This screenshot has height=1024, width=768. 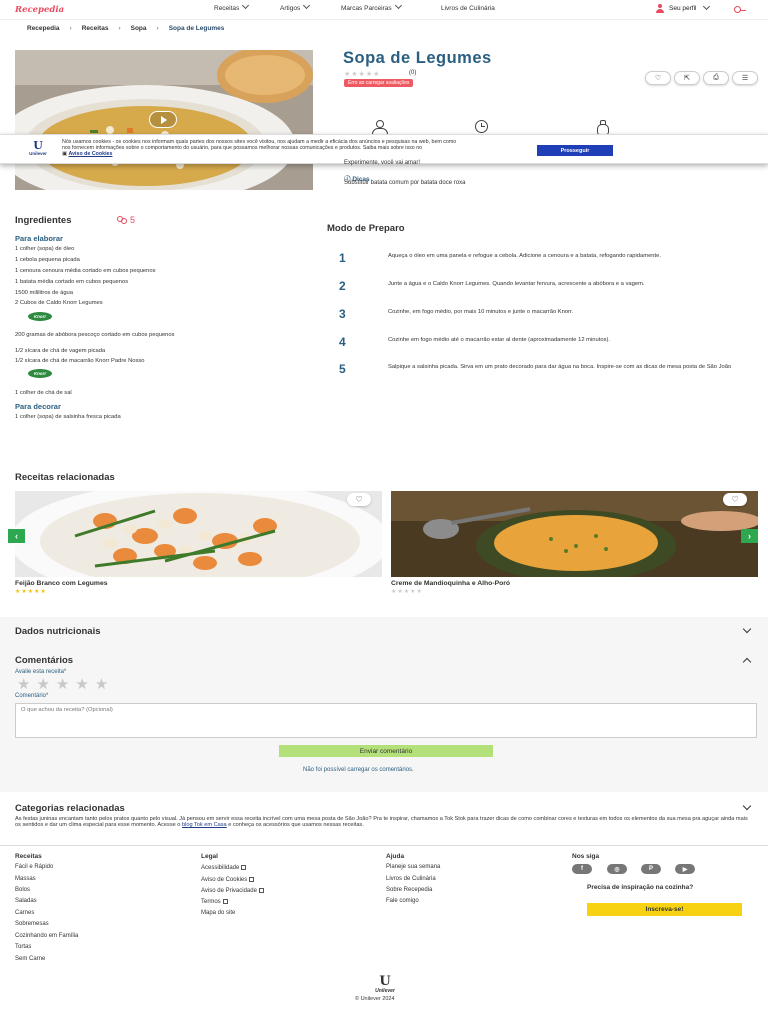 What do you see at coordinates (45, 249) in the screenshot?
I see `ingredient-item: 1 colher (sopa) de óleo` at bounding box center [45, 249].